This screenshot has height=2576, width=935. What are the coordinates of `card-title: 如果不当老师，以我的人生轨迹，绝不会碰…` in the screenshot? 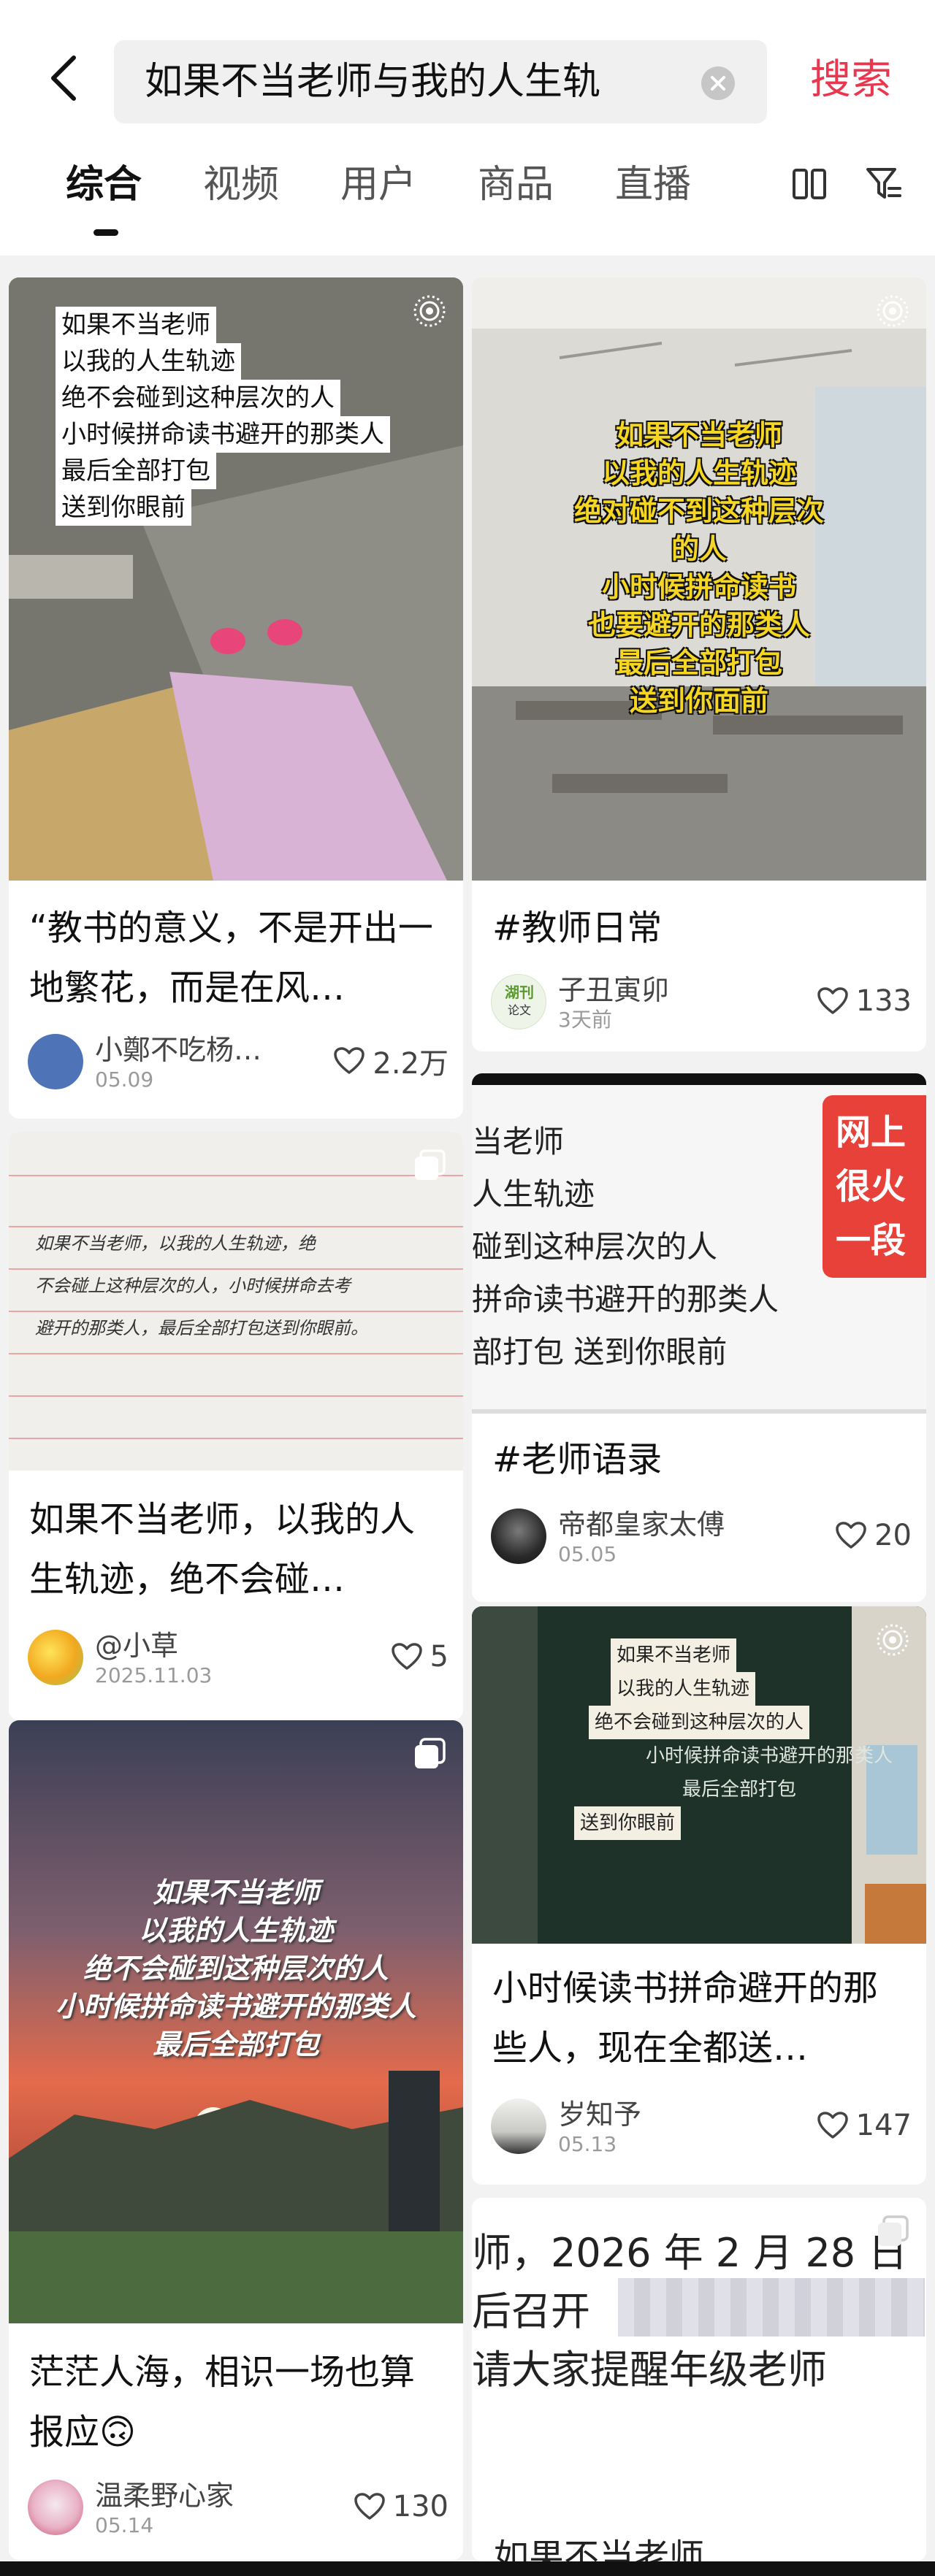 It's located at (222, 1549).